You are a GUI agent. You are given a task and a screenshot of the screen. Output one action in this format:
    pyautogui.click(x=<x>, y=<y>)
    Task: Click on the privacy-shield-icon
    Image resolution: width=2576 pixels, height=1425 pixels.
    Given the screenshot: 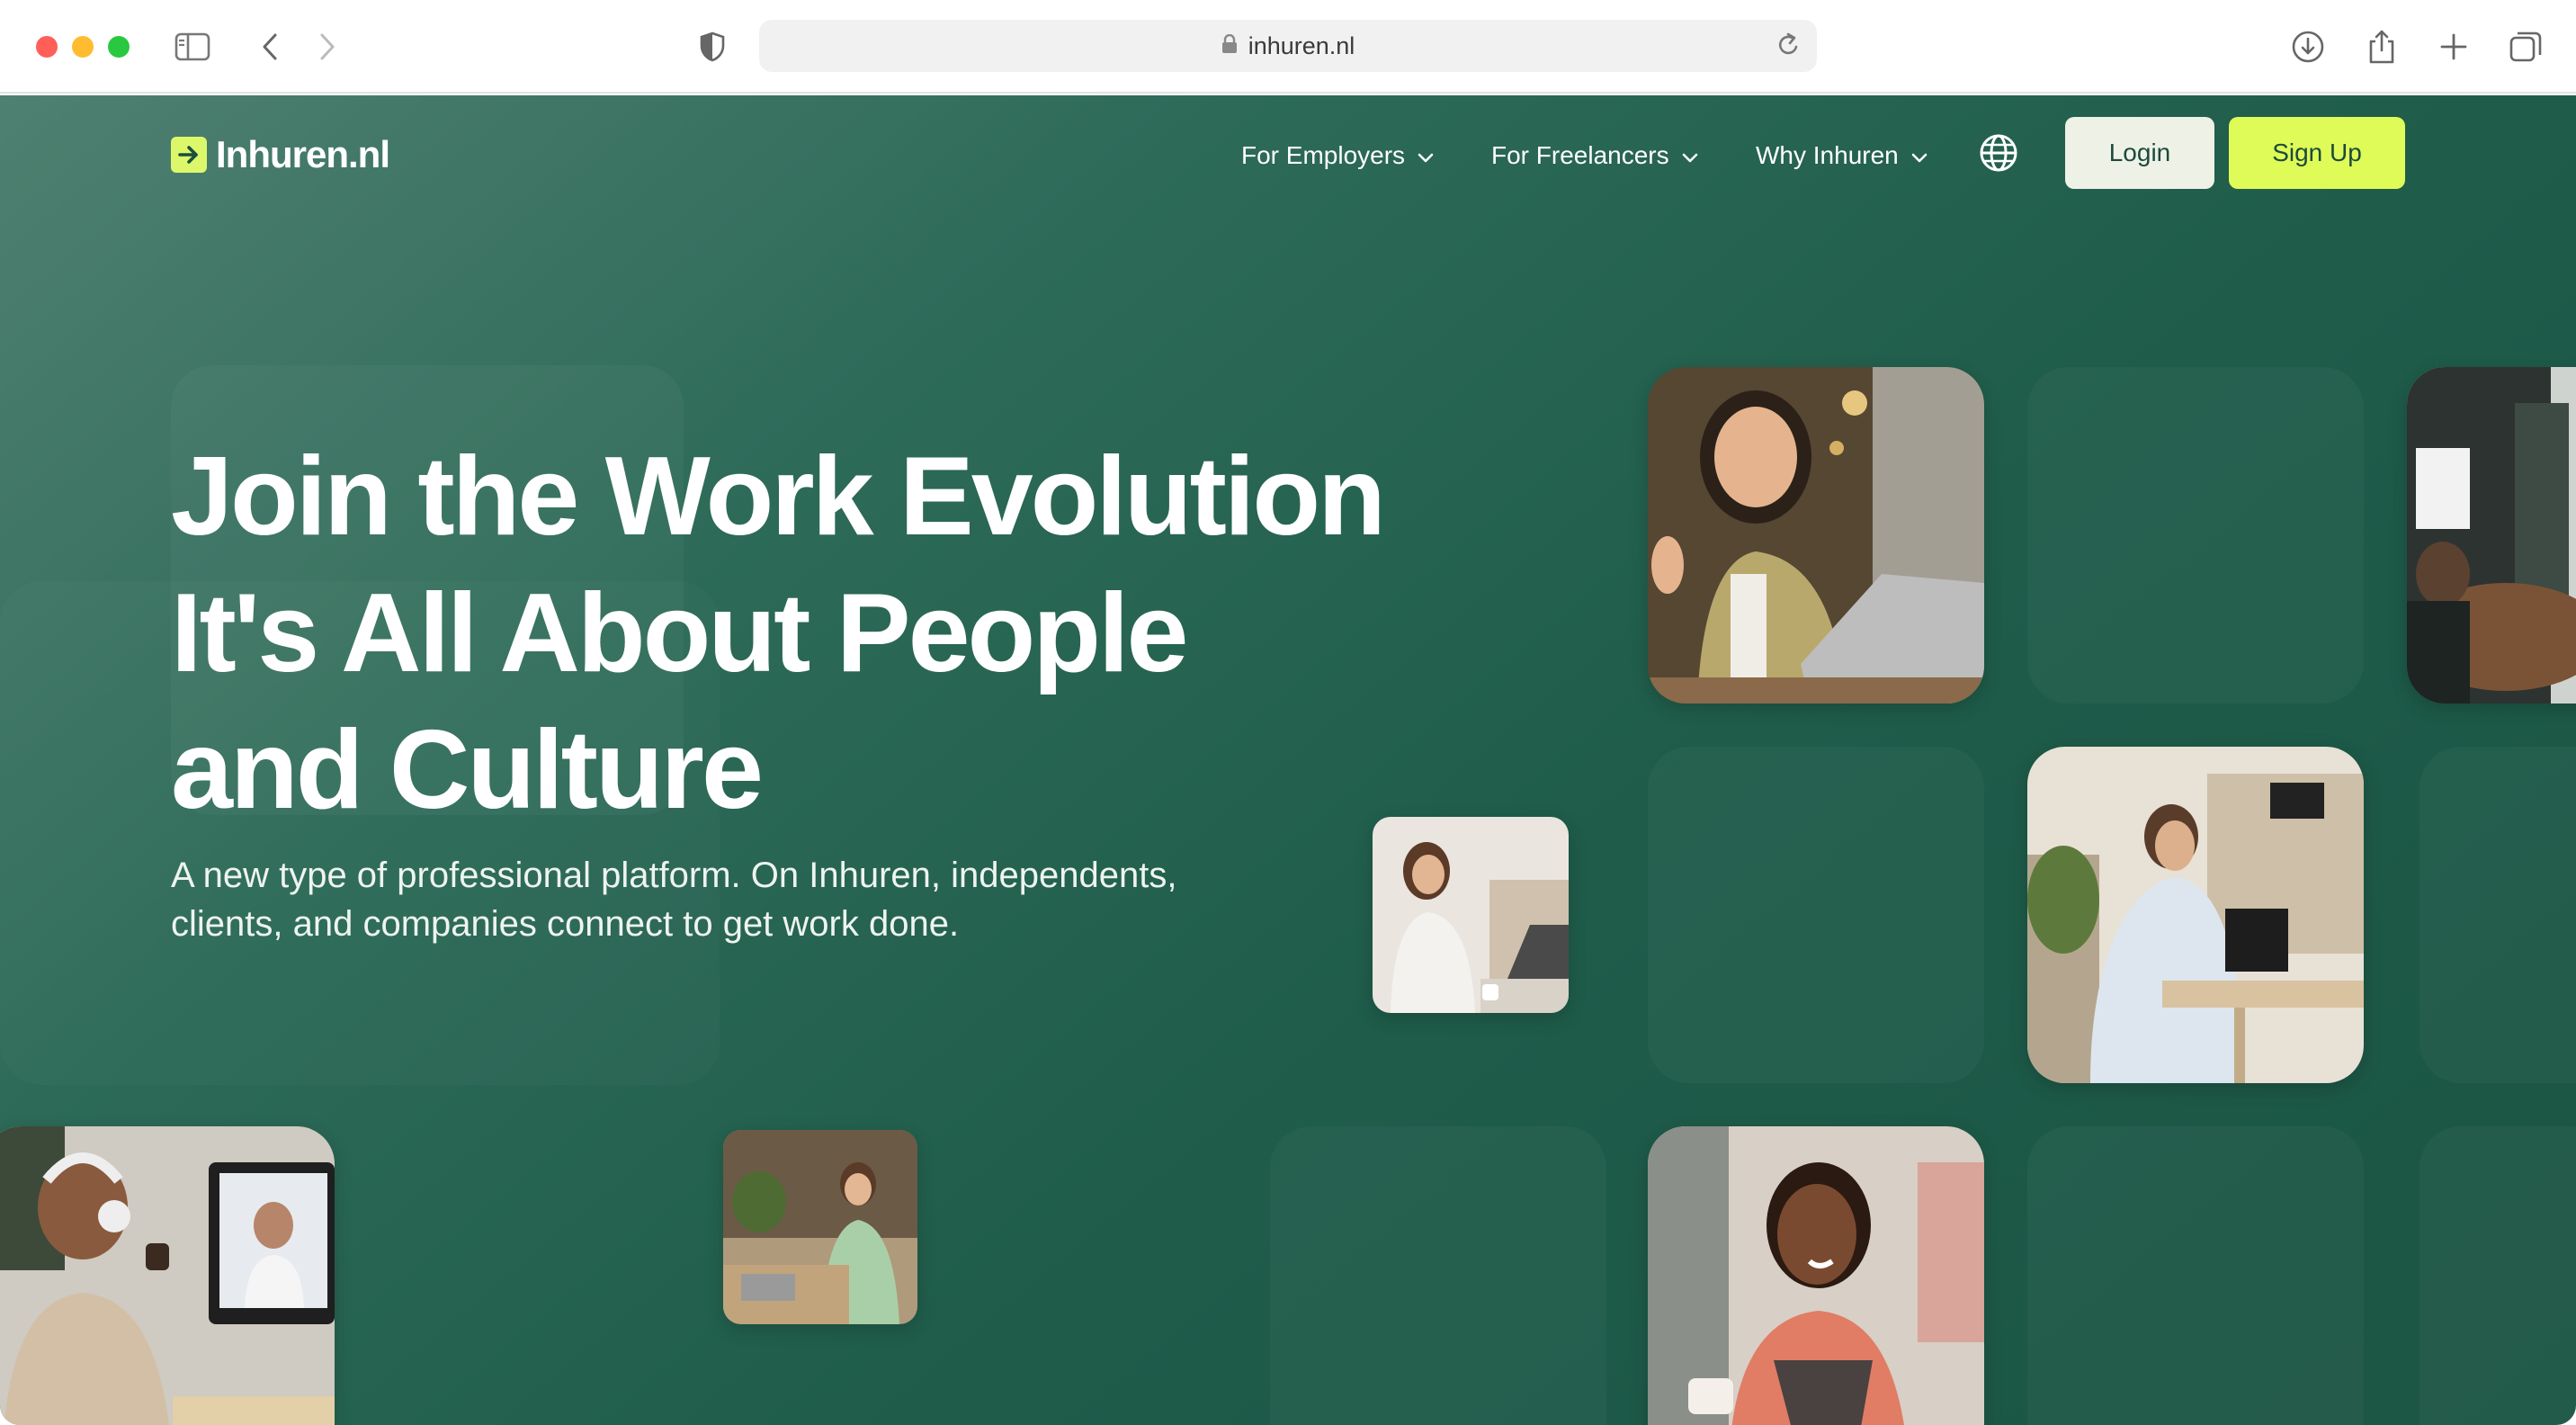 What is the action you would take?
    pyautogui.click(x=712, y=46)
    